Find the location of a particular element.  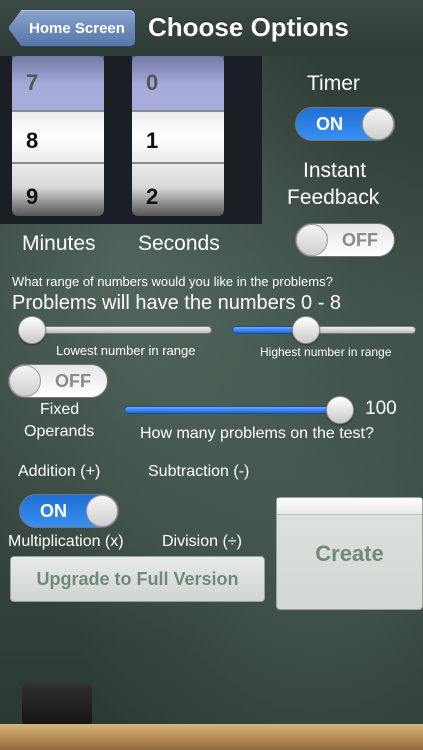

seconds-label: Seconds is located at coordinates (179, 243).